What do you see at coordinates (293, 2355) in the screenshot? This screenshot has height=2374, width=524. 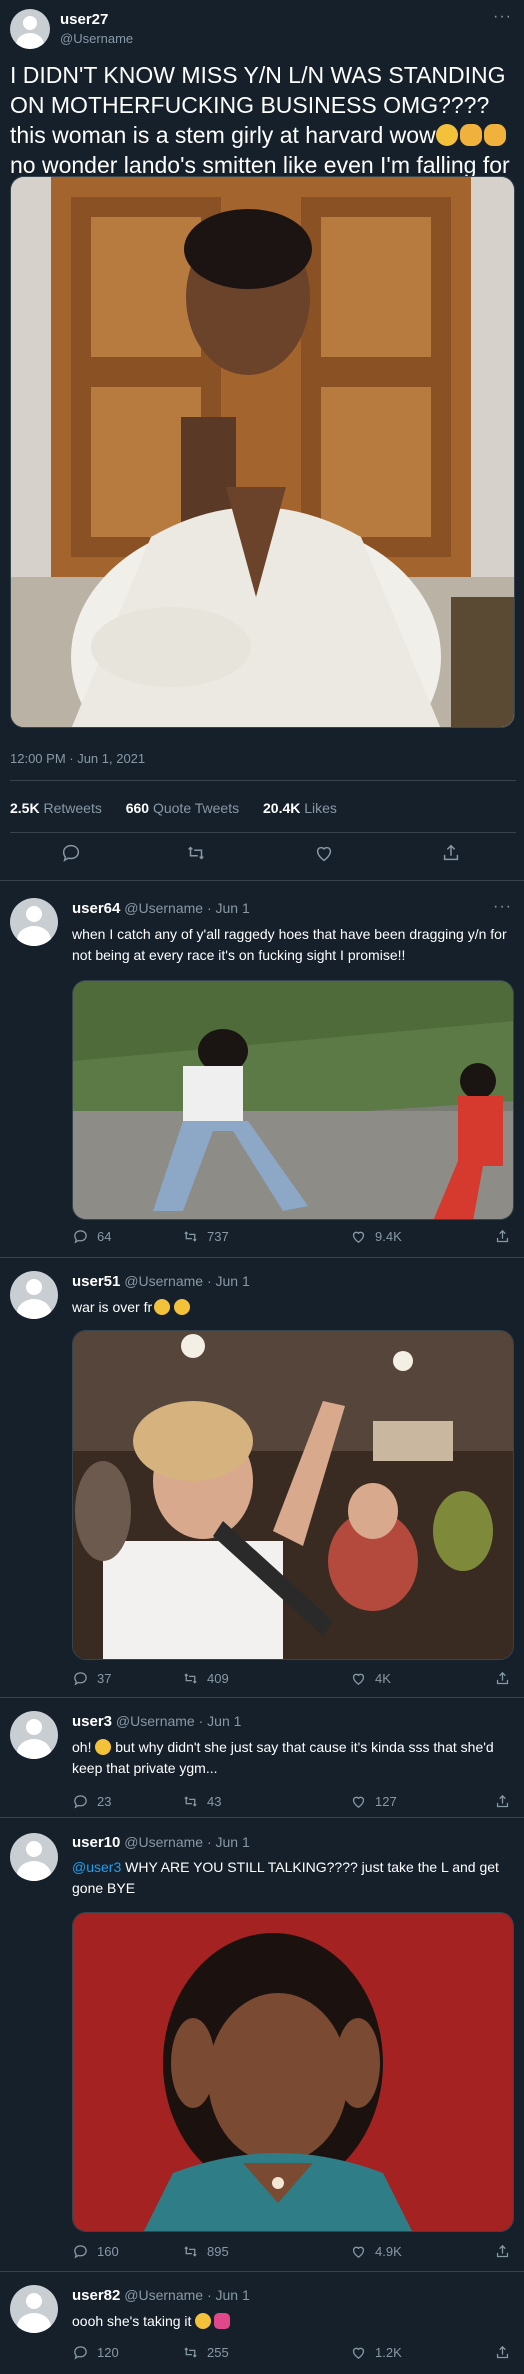 I see `tweet-actions: 120 255 1.2K` at bounding box center [293, 2355].